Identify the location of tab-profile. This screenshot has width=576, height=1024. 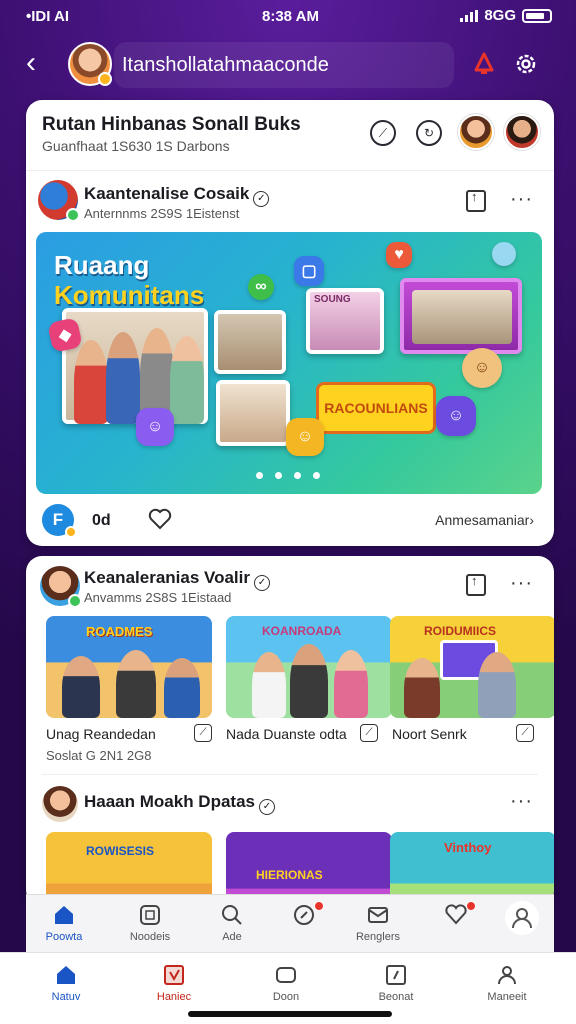
(522, 920).